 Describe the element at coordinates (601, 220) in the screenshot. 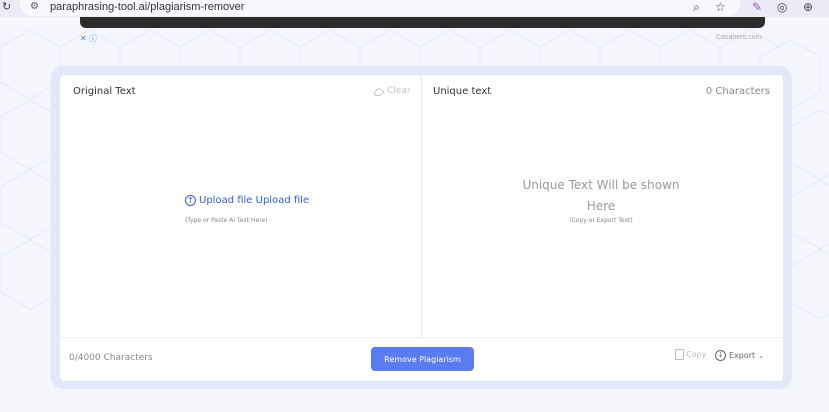

I see `unique-text-hint: (Copy or Export Text)` at that location.